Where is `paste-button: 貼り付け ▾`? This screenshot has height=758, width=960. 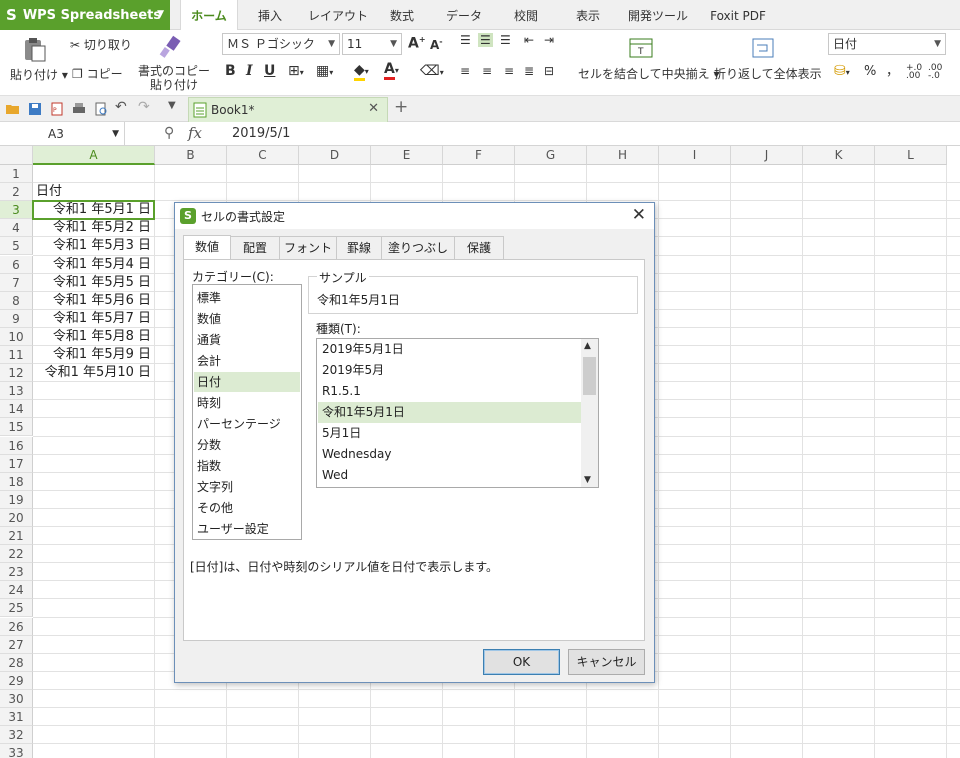 paste-button: 貼り付け ▾ is located at coordinates (39, 74).